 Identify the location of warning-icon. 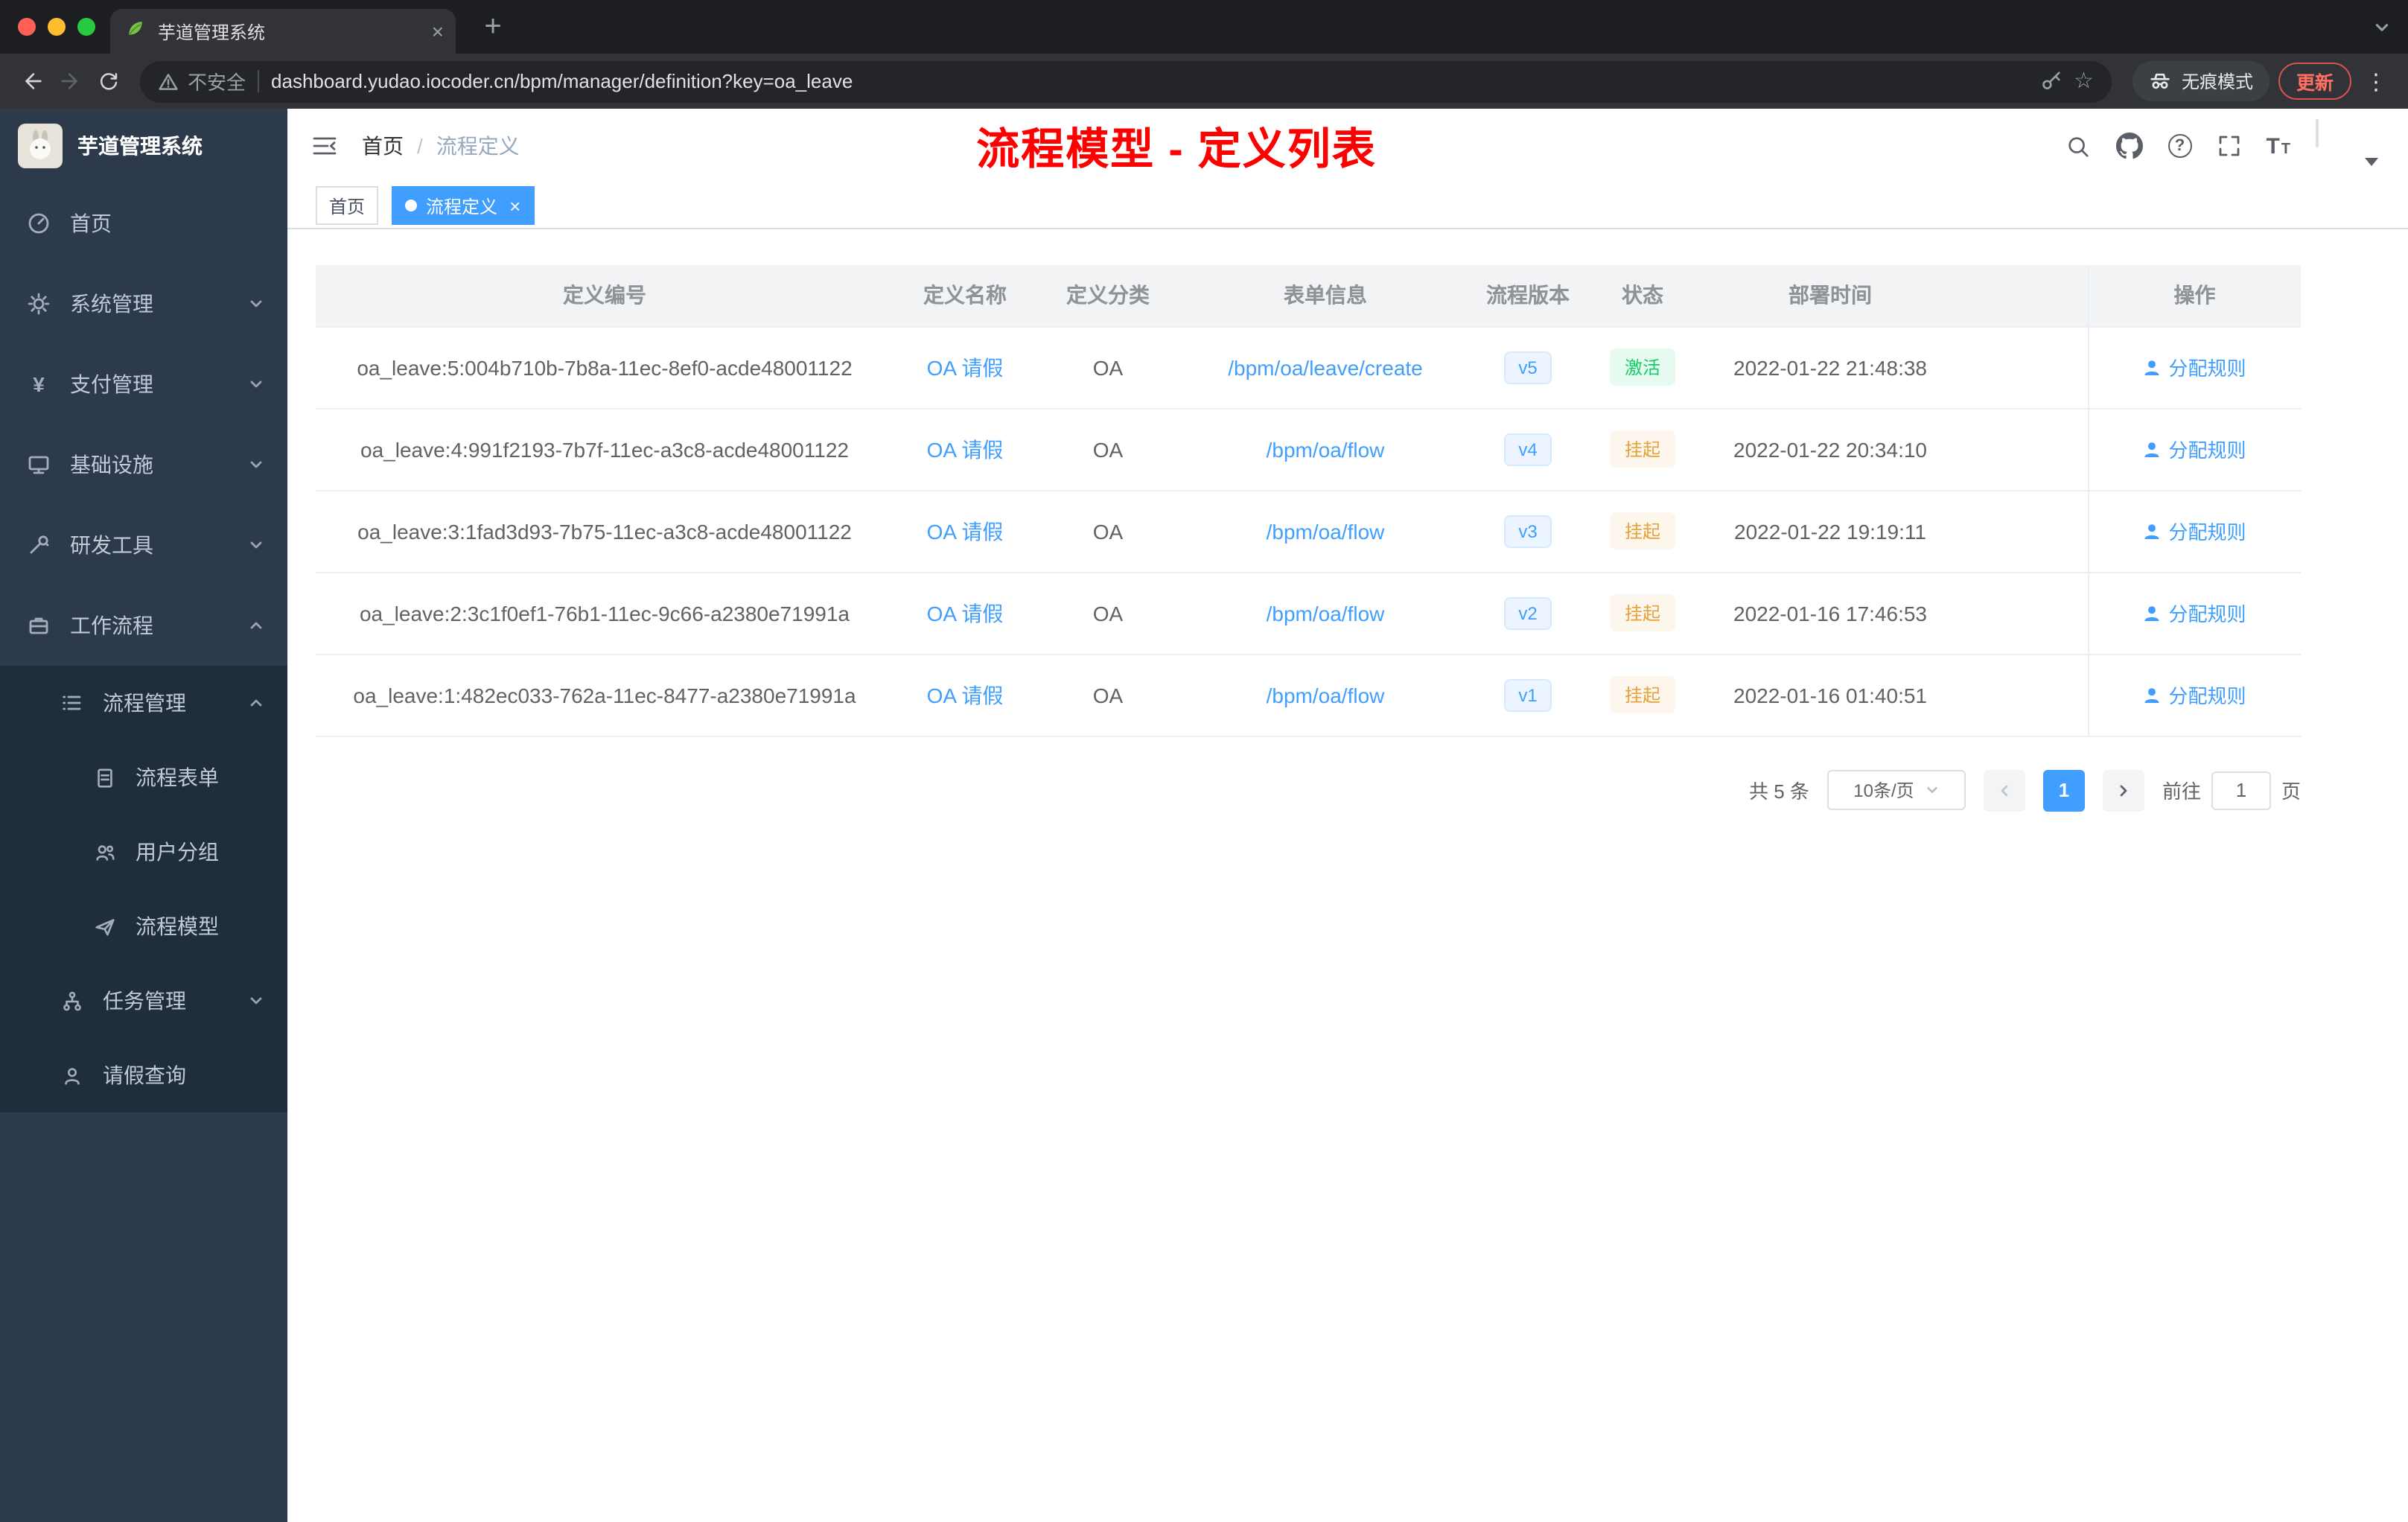
(168, 81).